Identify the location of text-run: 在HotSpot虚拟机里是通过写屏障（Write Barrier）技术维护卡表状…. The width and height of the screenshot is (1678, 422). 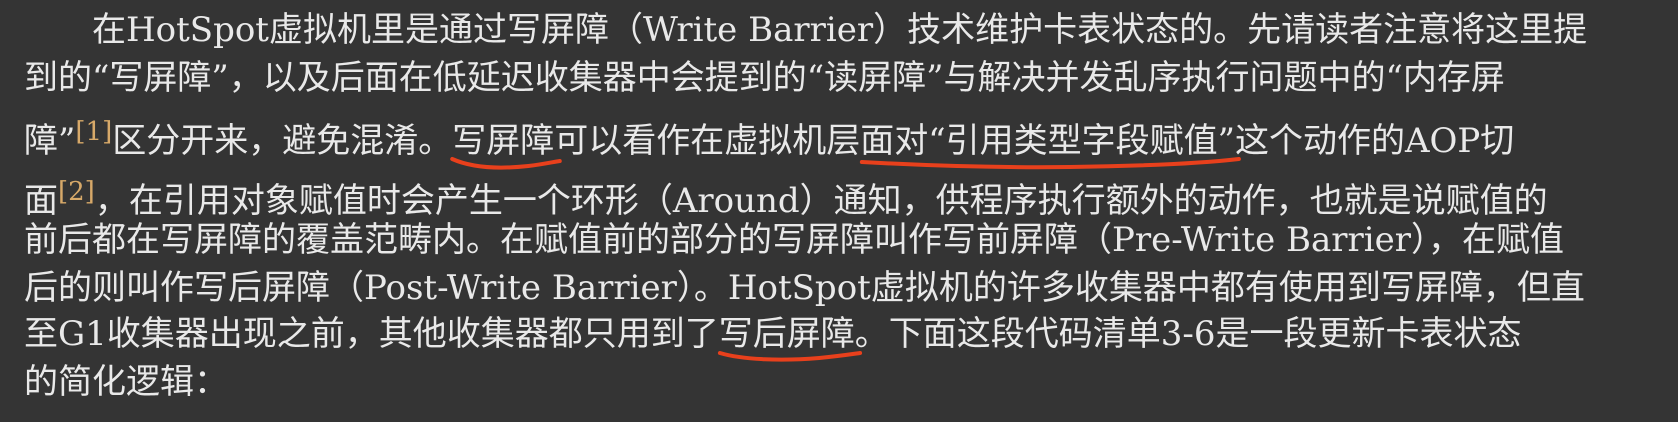
(840, 30).